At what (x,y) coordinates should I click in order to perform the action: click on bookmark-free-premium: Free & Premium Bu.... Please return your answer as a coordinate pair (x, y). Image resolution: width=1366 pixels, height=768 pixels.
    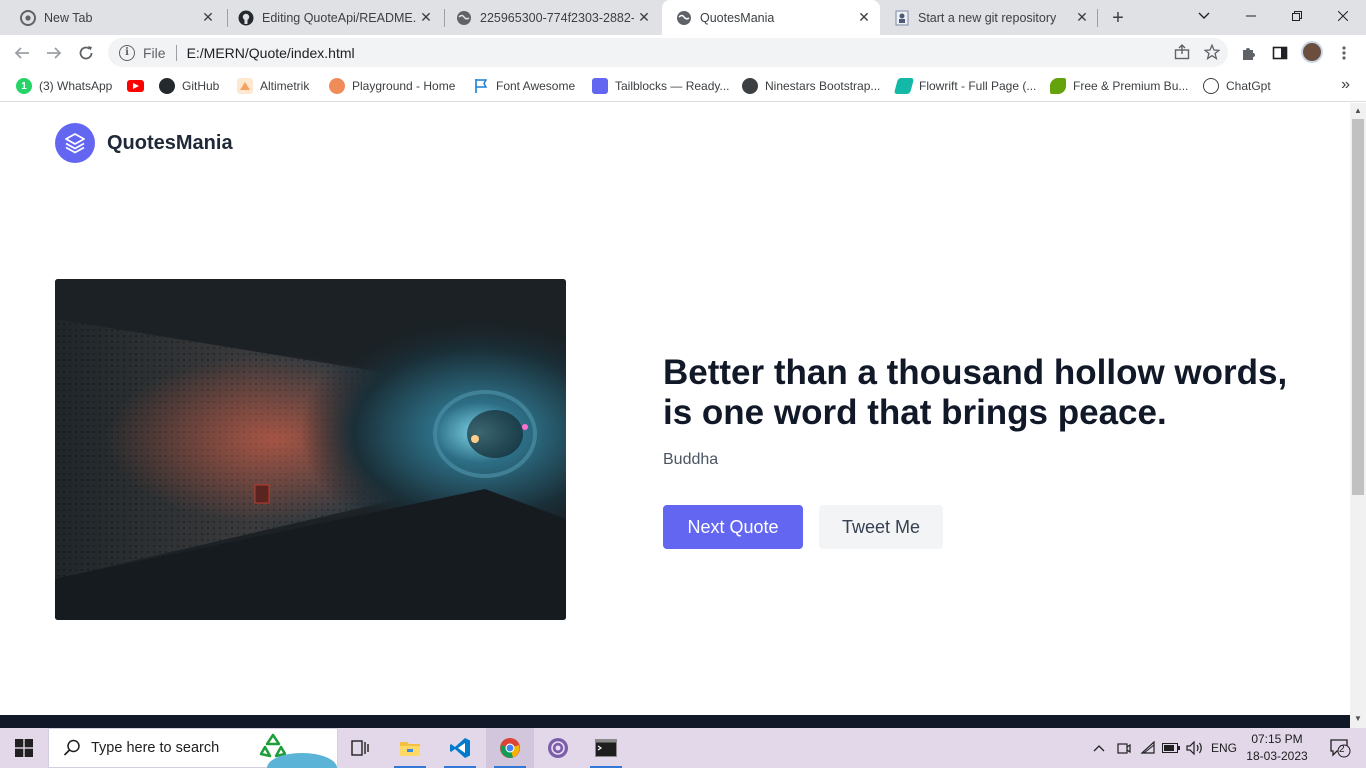
    Looking at the image, I should click on (1119, 86).